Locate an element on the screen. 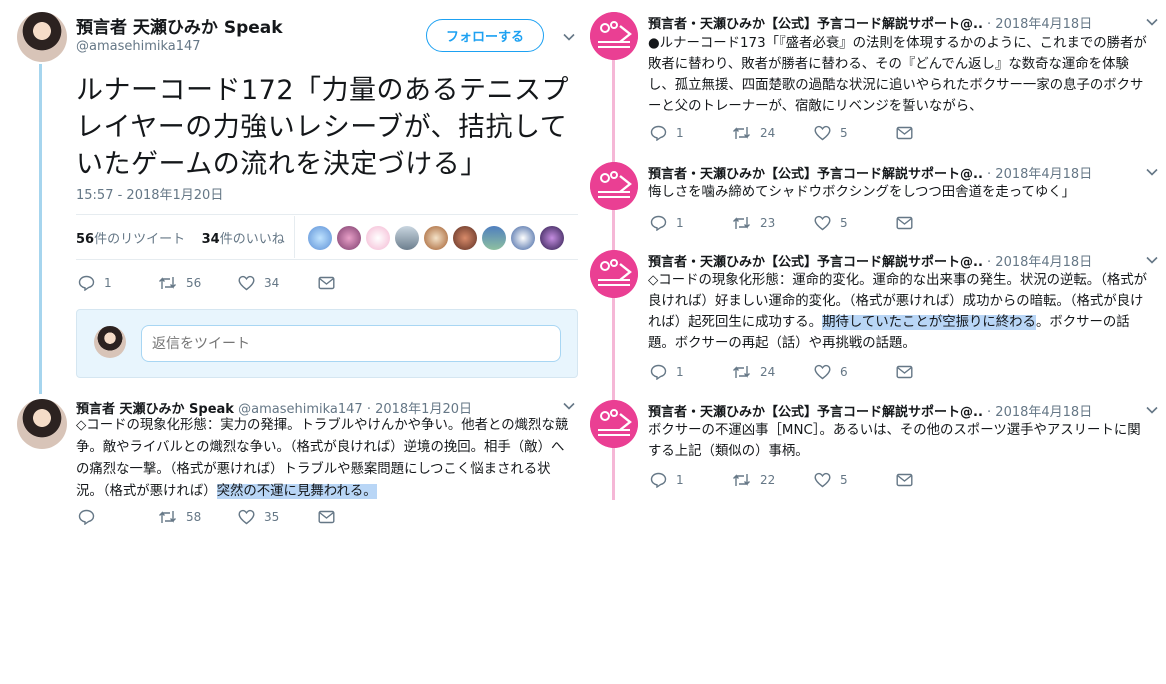 The image size is (1166, 684). author-name: 預言者 天瀬ひみか Speak is located at coordinates (179, 25).